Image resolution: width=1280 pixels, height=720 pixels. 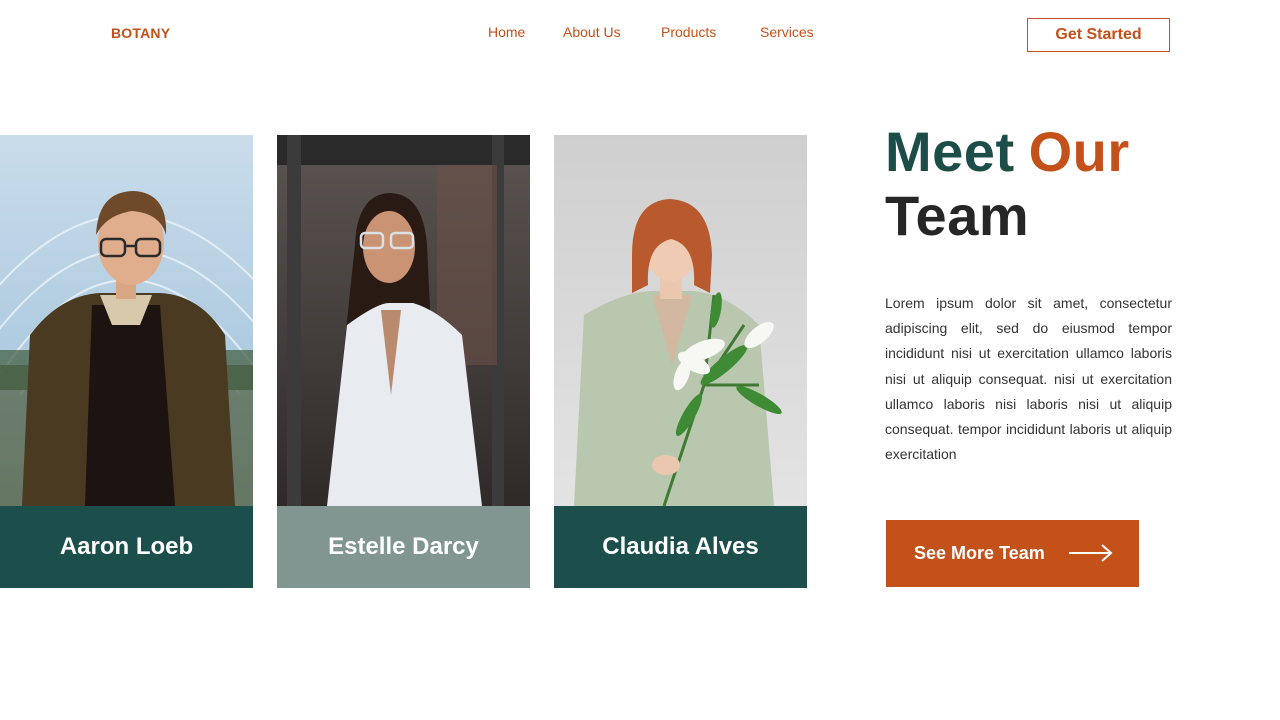 I want to click on get-started-button: Get Started, so click(x=1098, y=35).